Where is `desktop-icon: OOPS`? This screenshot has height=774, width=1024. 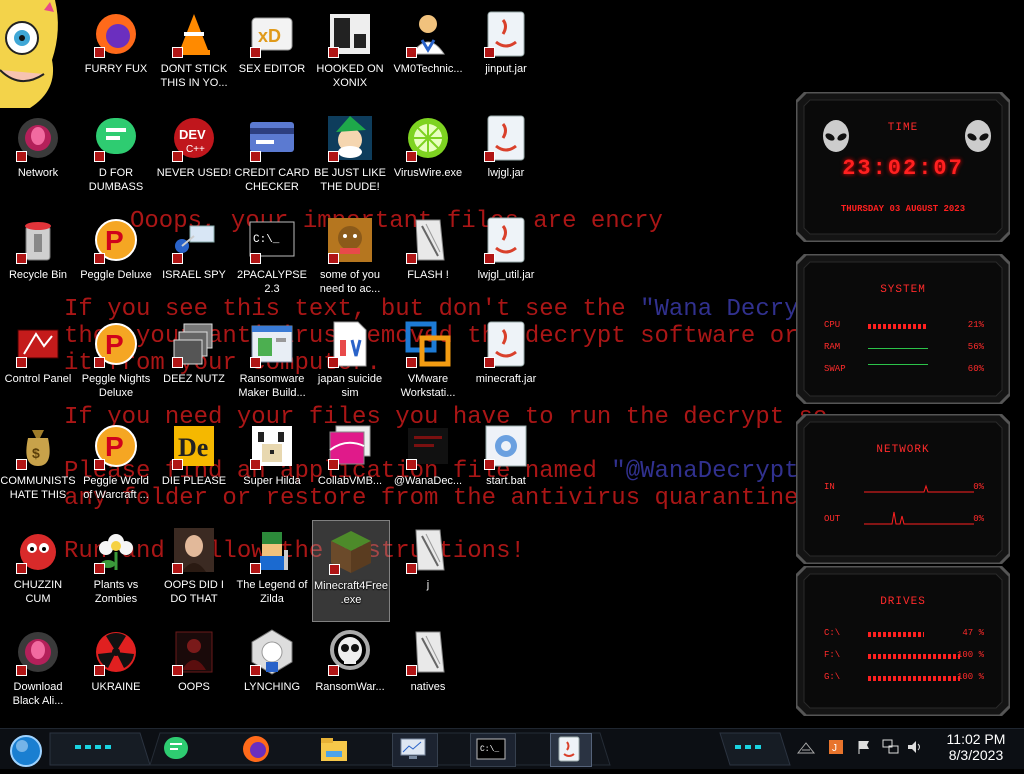 desktop-icon: OOPS is located at coordinates (194, 672).